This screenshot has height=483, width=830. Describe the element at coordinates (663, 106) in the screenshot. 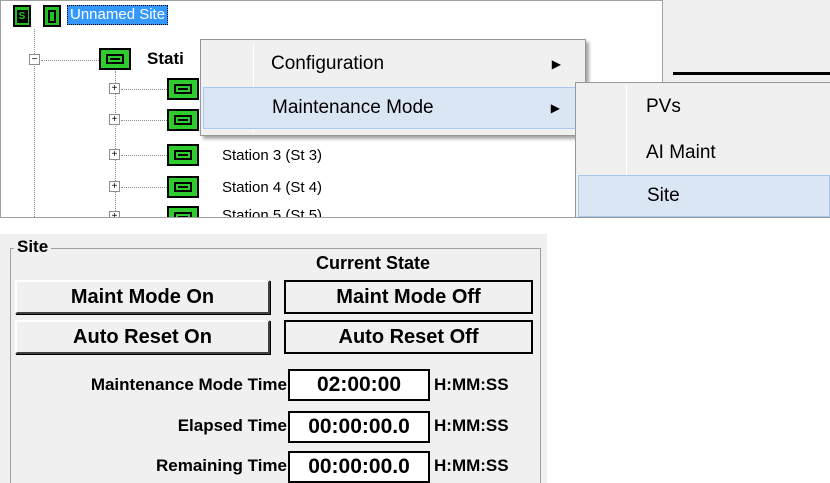

I see `submenu-item-pvs-label: PVs` at that location.